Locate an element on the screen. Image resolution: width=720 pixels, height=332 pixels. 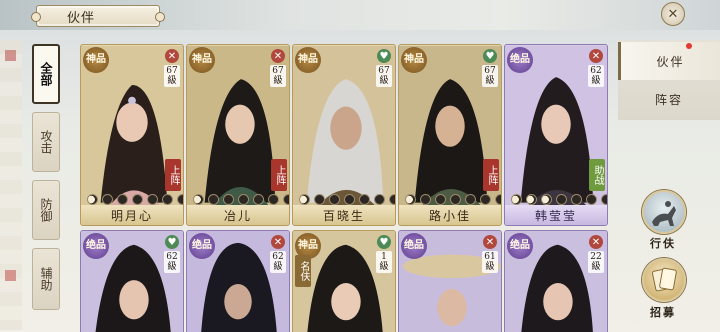
level-tag: 67 級 is located at coordinates (278, 76).